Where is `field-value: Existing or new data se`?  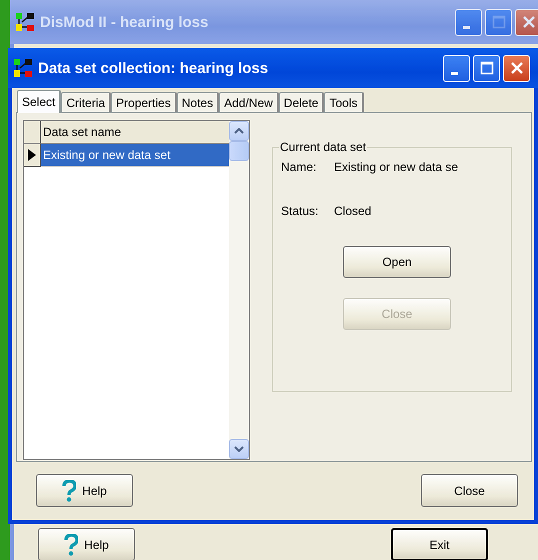
field-value: Existing or new data se is located at coordinates (396, 168).